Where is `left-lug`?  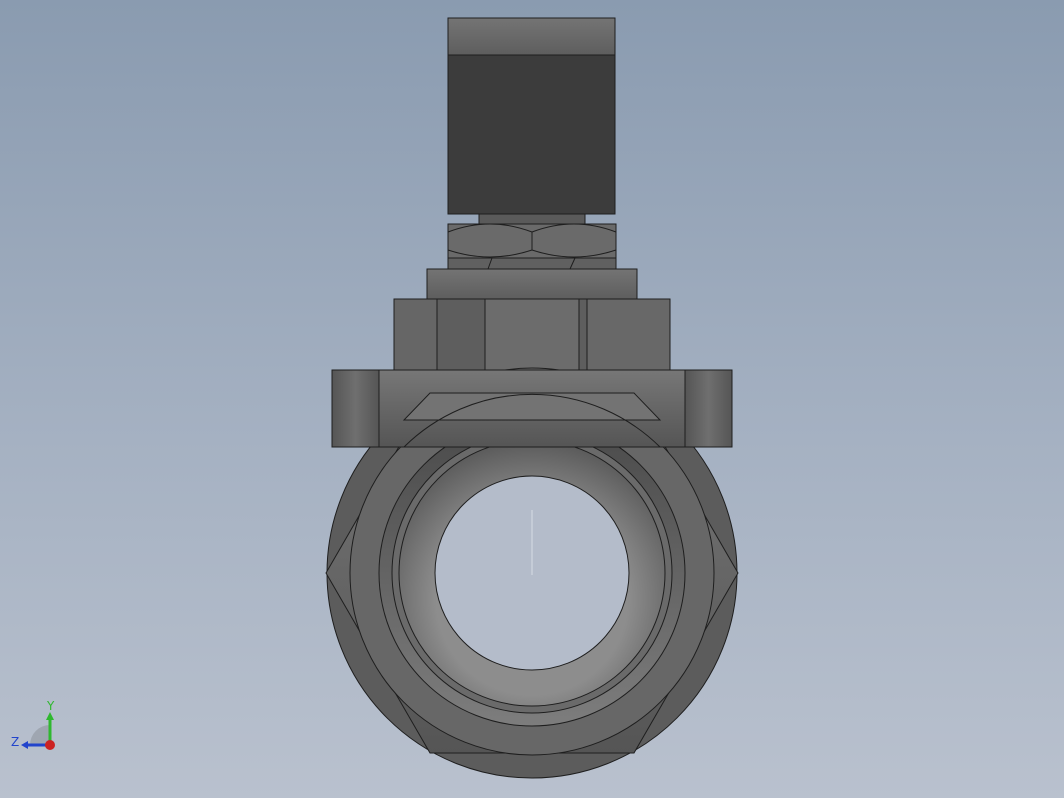
left-lug is located at coordinates (355, 408).